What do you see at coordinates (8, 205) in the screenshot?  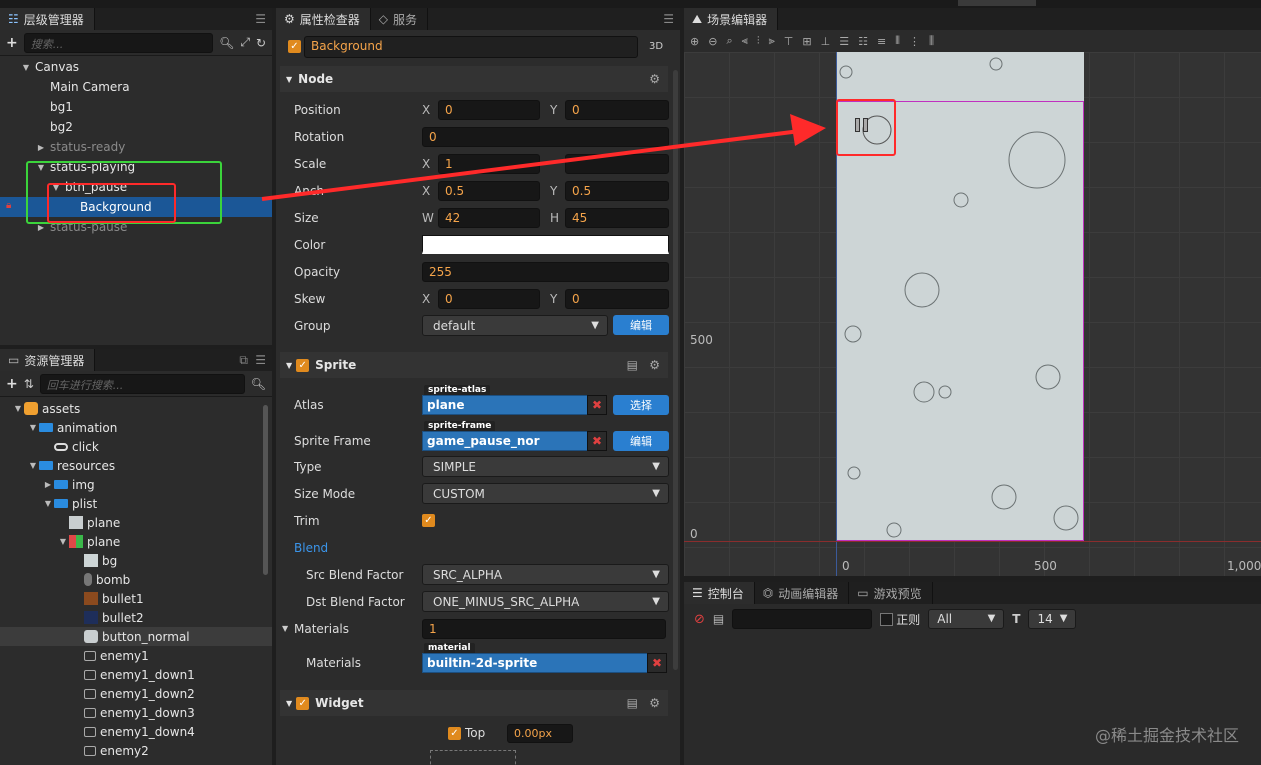 I see `lock-icon: 🔒︎` at bounding box center [8, 205].